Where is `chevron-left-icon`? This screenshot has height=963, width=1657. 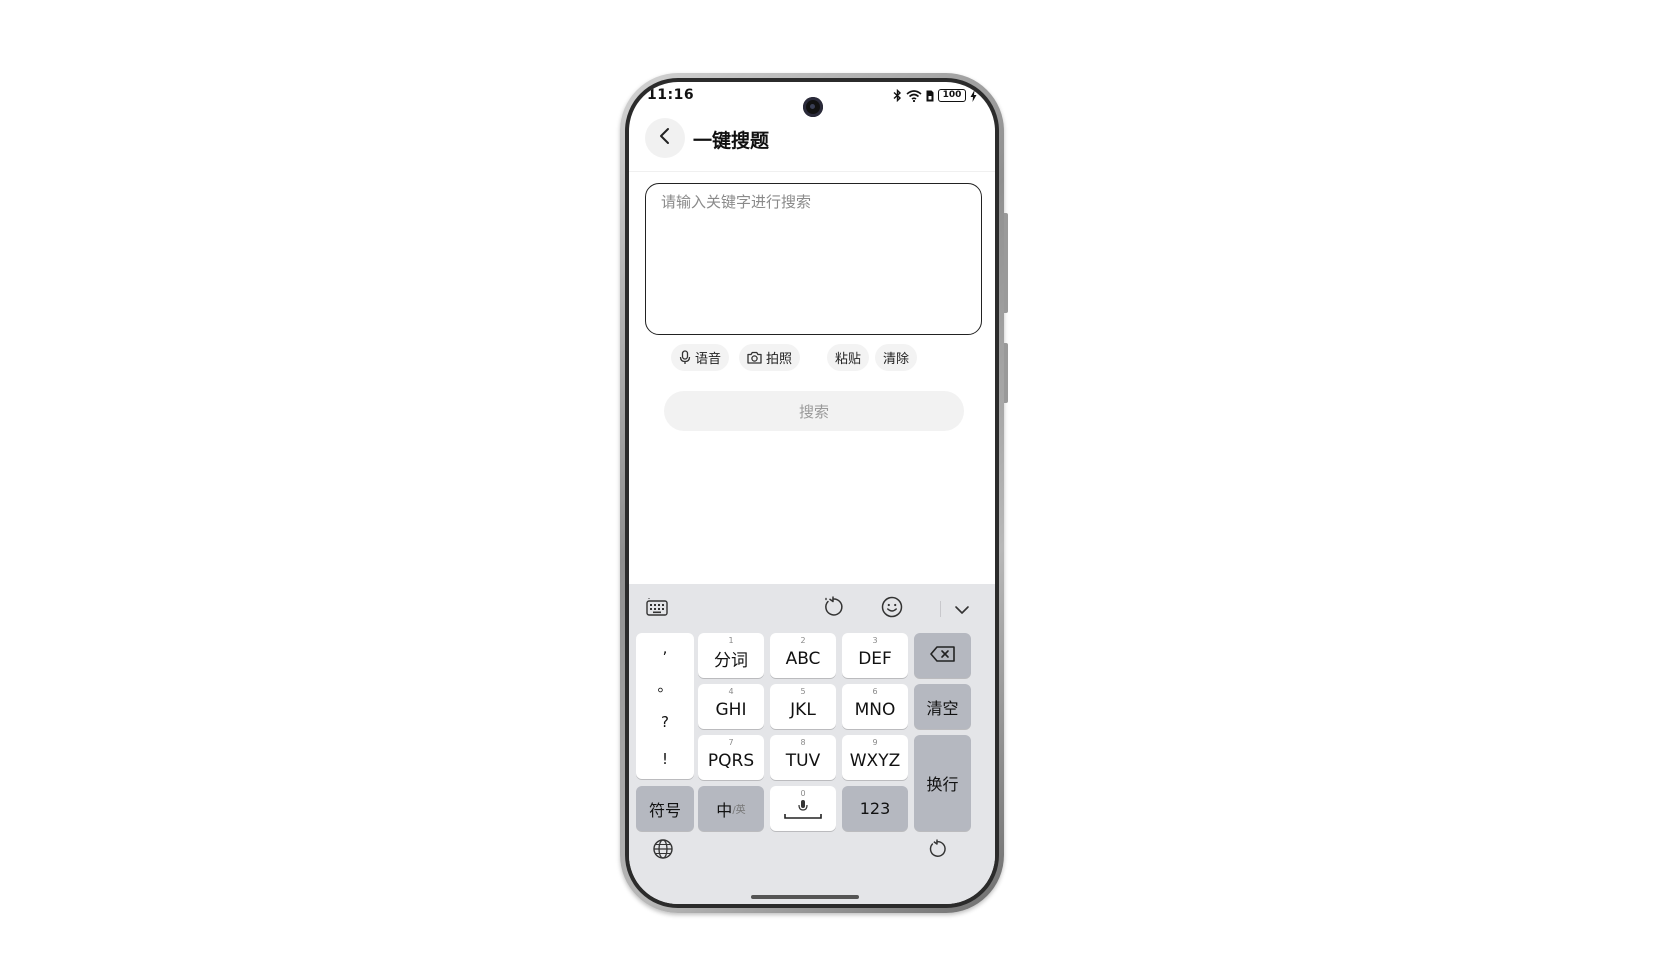
chevron-left-icon is located at coordinates (665, 138).